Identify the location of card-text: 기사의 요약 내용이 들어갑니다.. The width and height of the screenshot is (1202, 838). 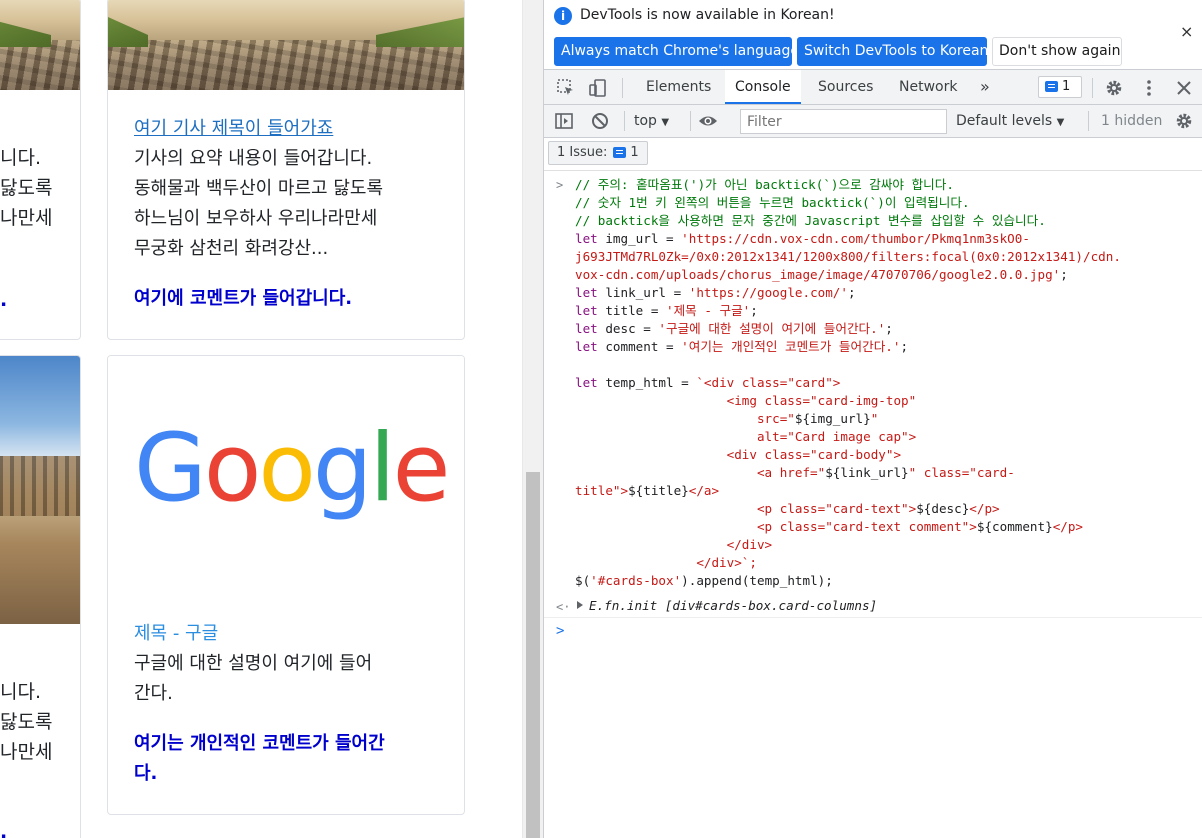
(253, 158).